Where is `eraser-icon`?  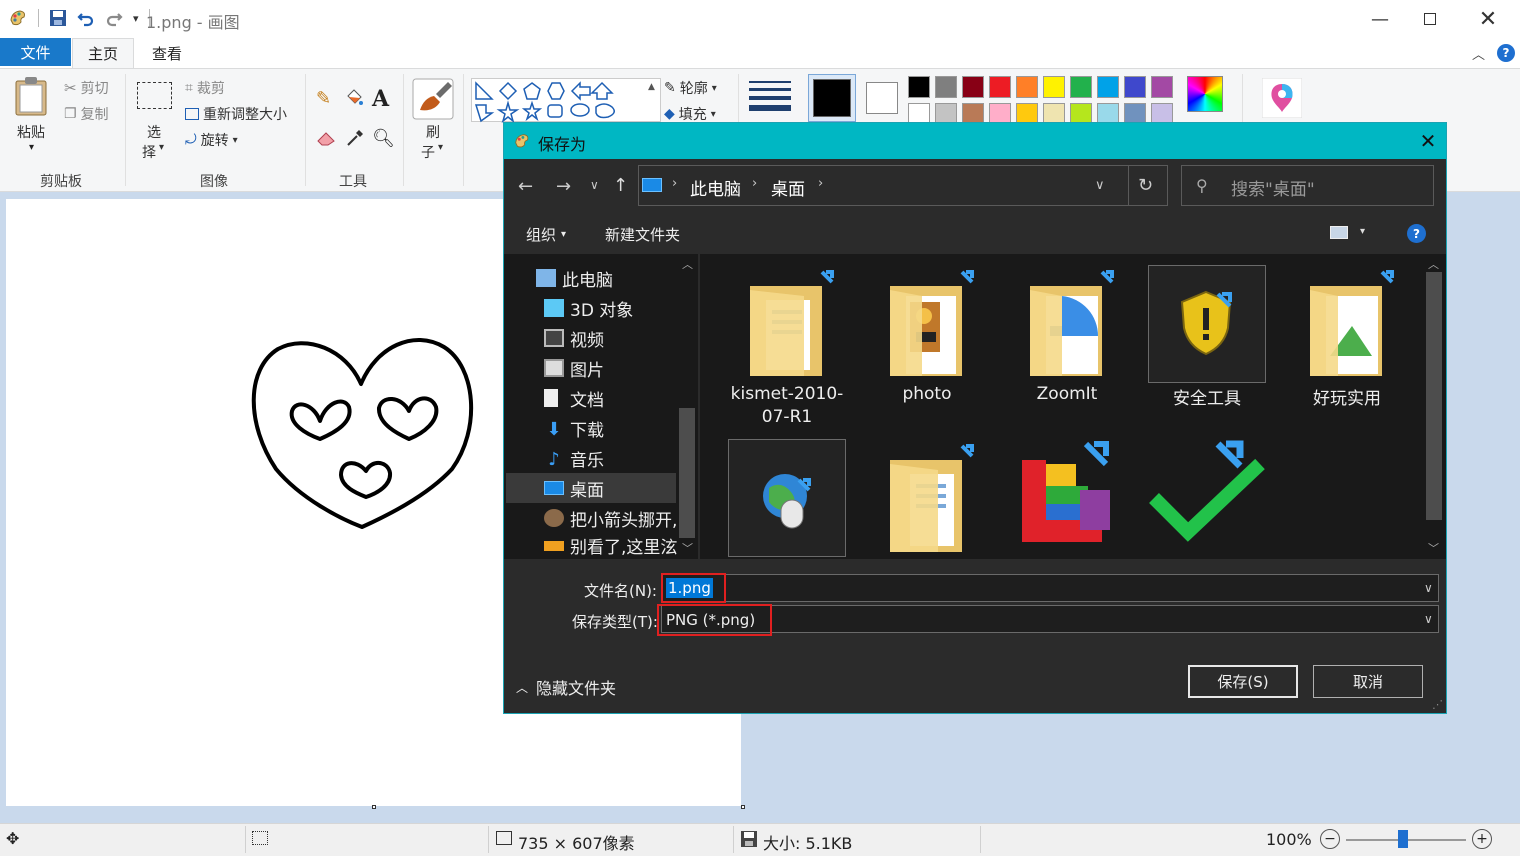 eraser-icon is located at coordinates (327, 140).